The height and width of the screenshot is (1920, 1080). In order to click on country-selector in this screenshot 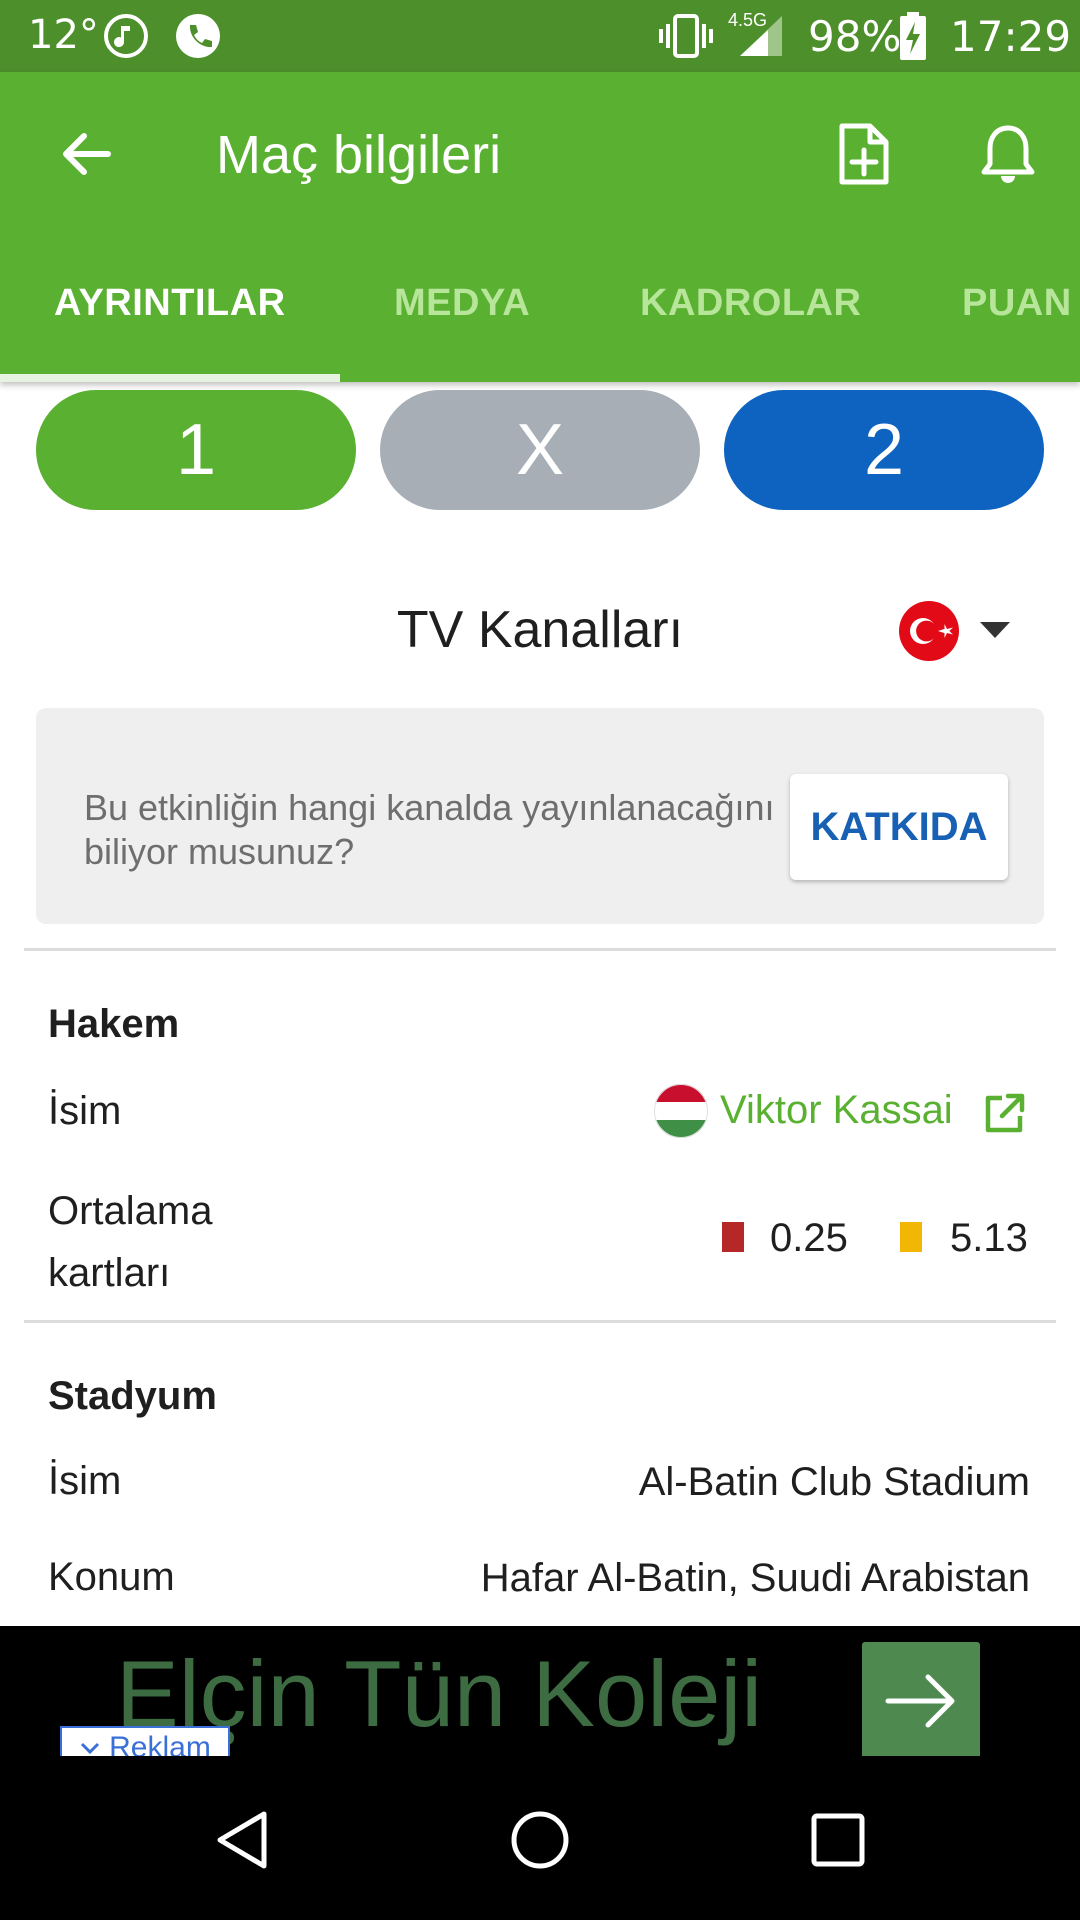, I will do `click(954, 630)`.